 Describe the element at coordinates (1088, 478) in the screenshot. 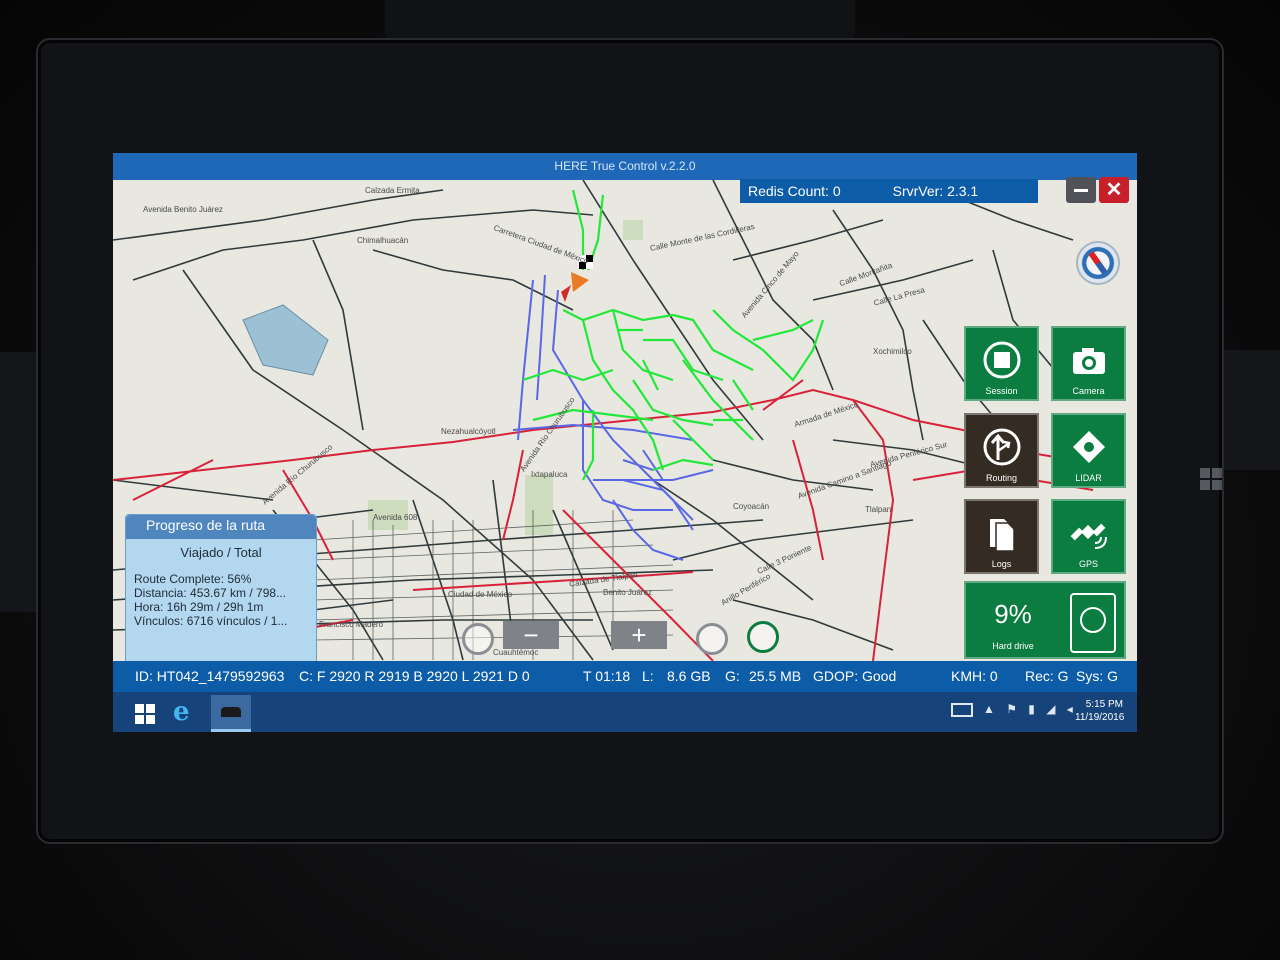

I see `lidar-label: LIDAR` at that location.